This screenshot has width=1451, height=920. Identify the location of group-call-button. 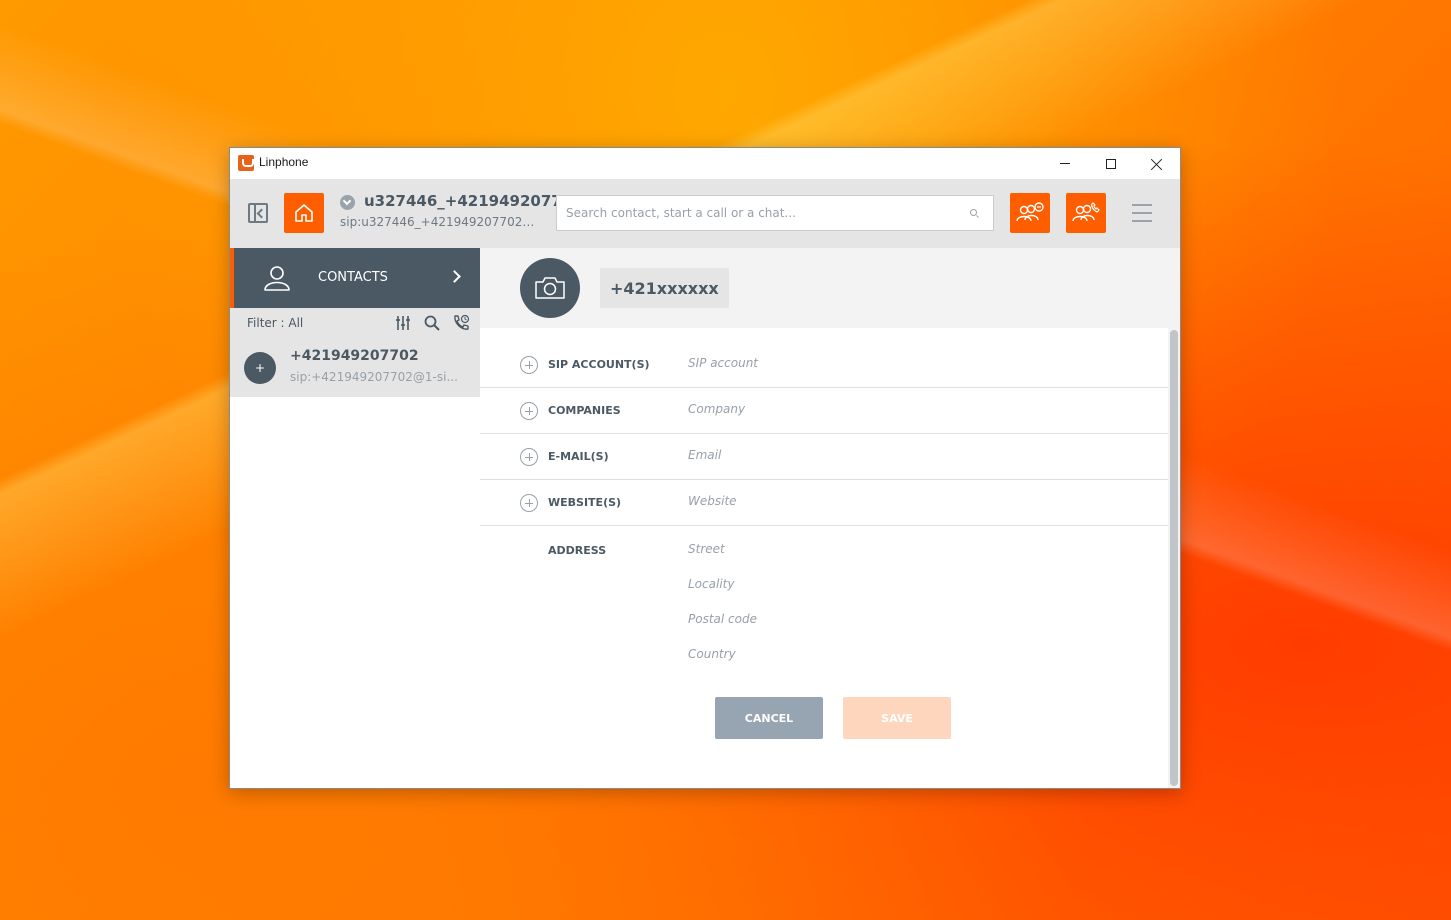
(1086, 213).